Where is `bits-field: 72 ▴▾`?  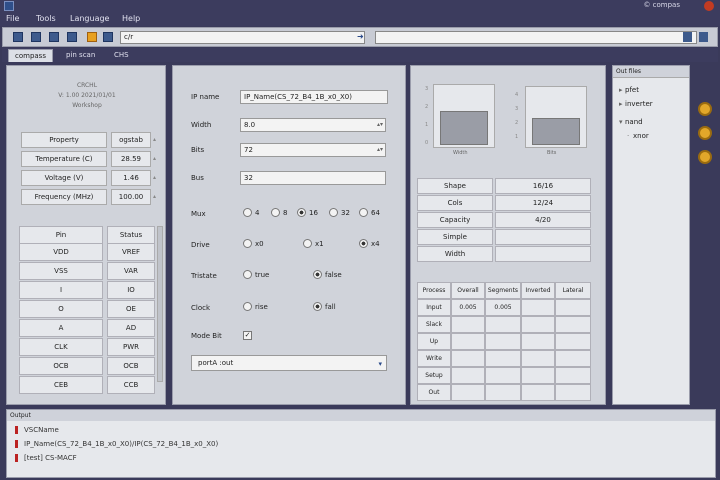
bits-field: 72 ▴▾ is located at coordinates (313, 150).